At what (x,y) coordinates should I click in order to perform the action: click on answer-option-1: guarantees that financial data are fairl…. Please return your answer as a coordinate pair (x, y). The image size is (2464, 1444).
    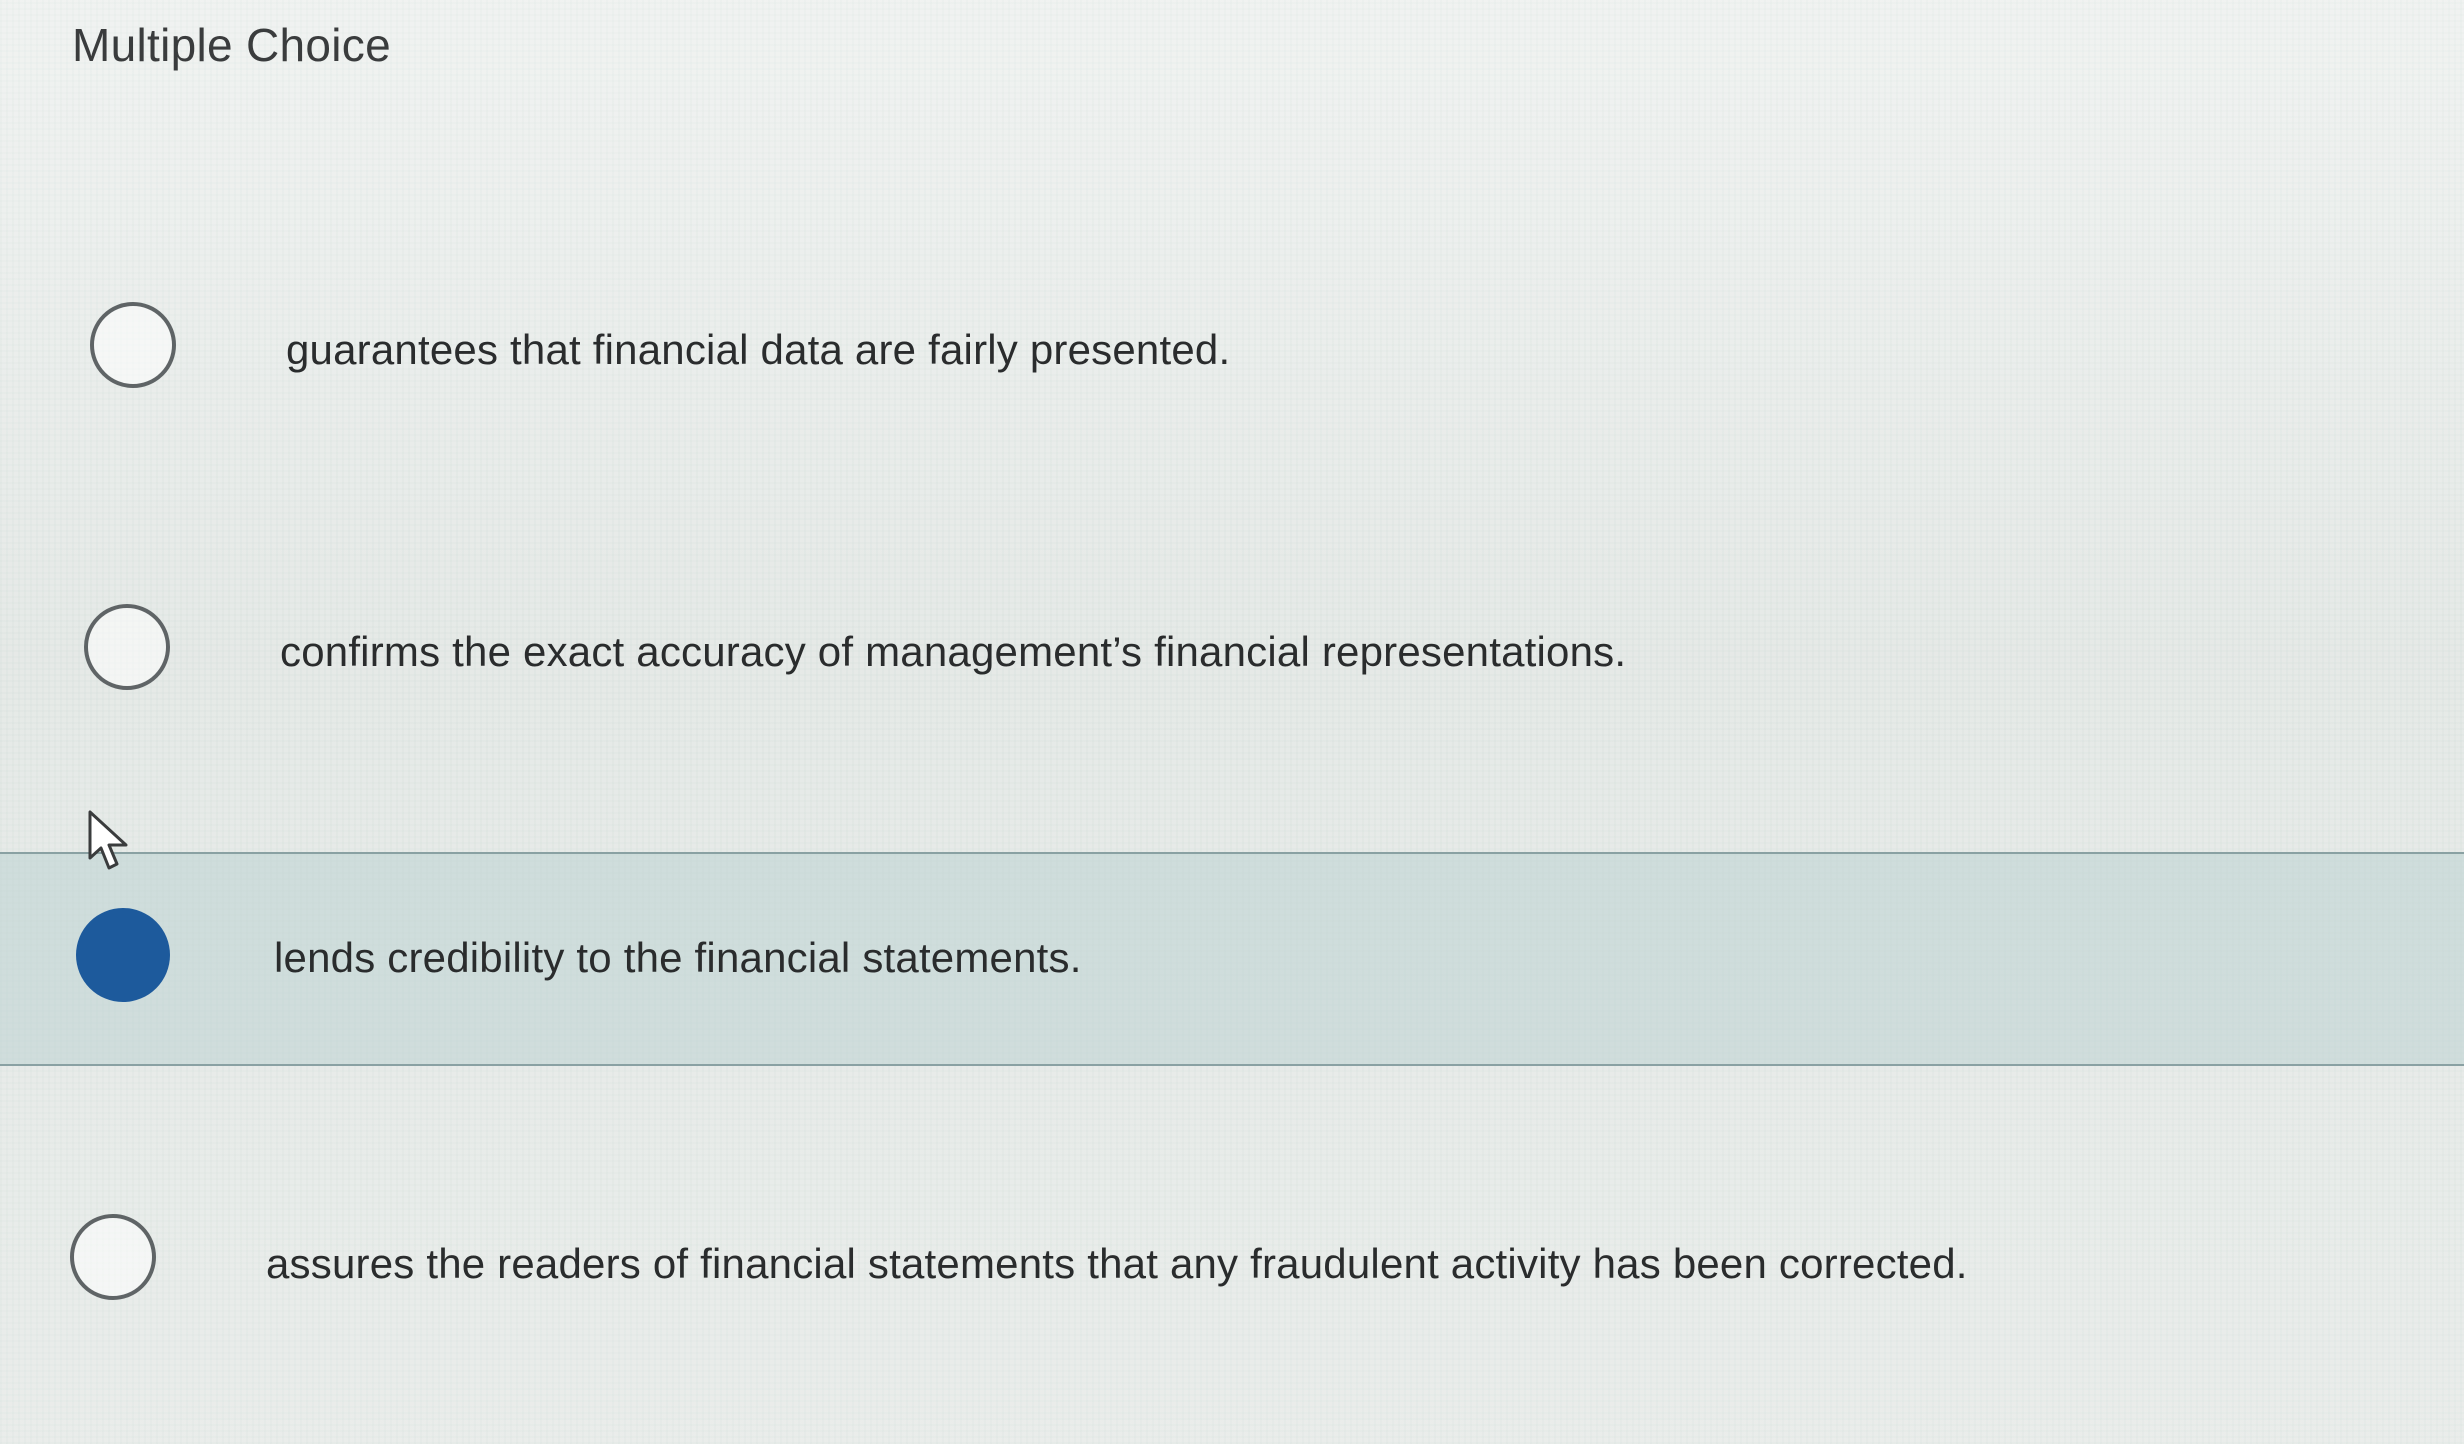
    Looking at the image, I should click on (1232, 367).